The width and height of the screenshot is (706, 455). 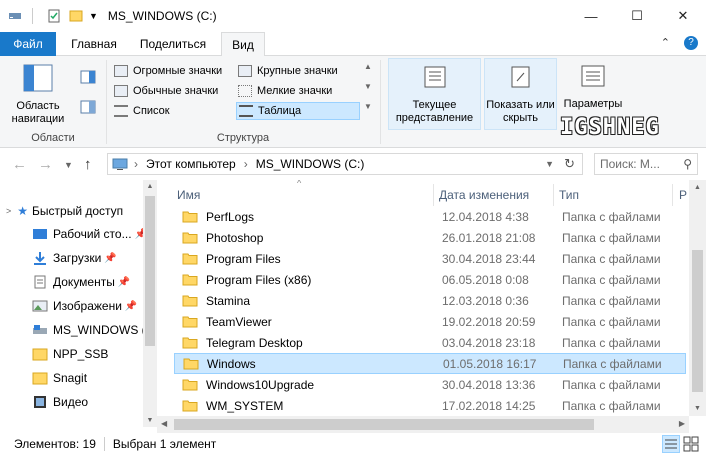 What do you see at coordinates (235, 237) in the screenshot?
I see `file-name: Photoshop` at bounding box center [235, 237].